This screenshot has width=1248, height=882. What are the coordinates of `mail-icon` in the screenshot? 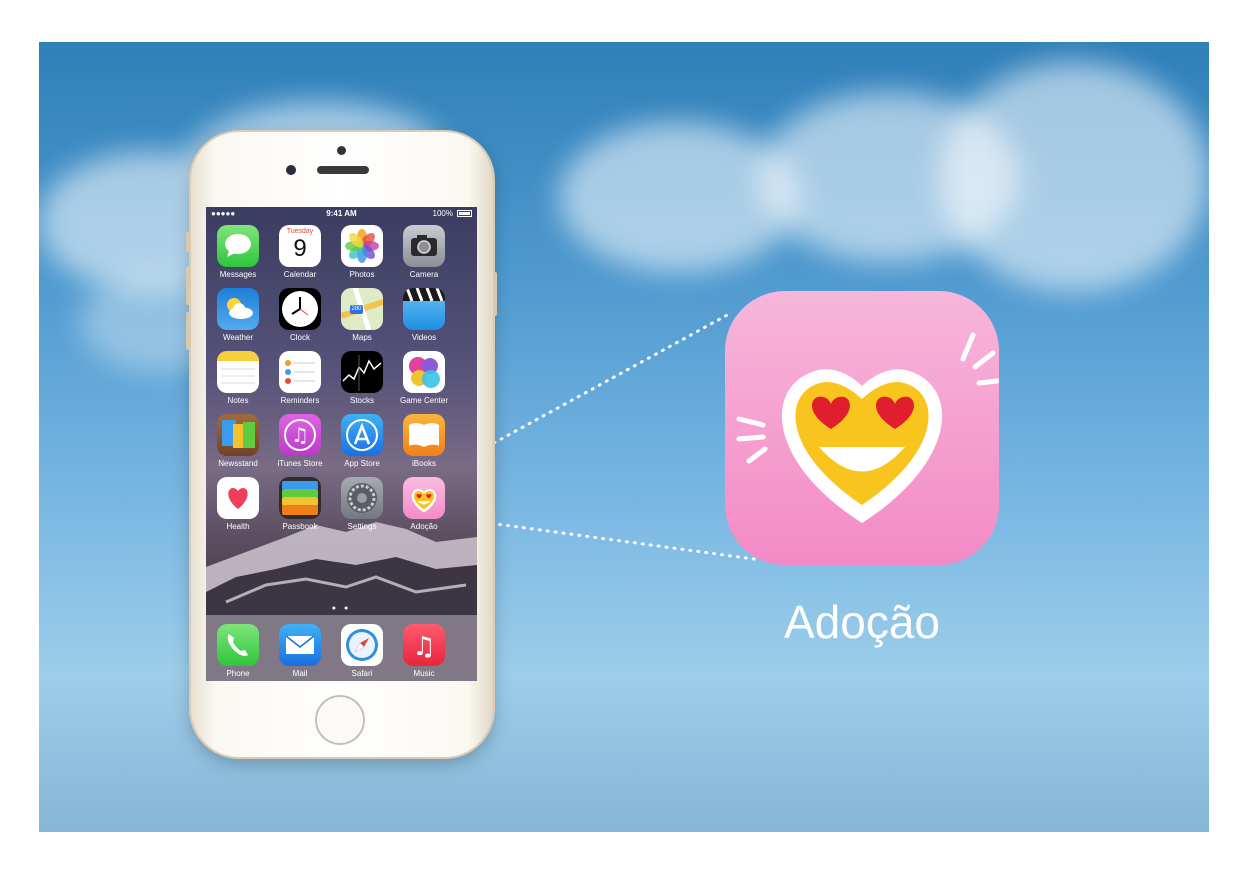 It's located at (300, 645).